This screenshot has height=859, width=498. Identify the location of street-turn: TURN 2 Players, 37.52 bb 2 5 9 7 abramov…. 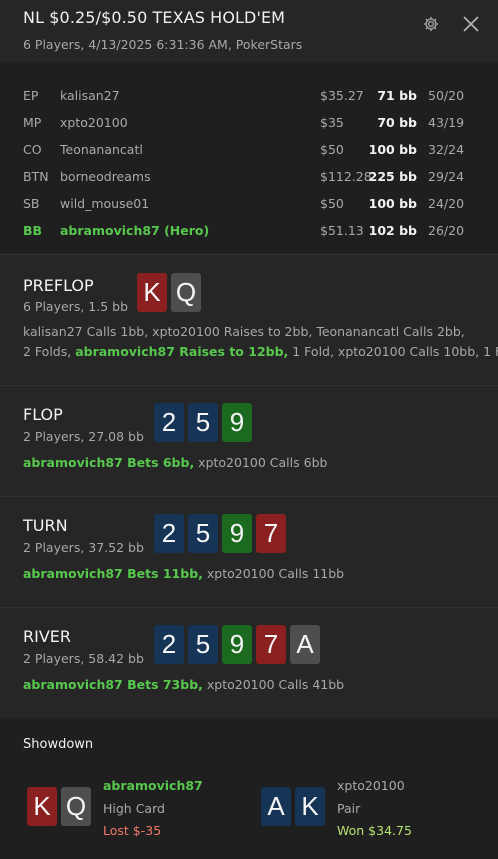
(249, 552).